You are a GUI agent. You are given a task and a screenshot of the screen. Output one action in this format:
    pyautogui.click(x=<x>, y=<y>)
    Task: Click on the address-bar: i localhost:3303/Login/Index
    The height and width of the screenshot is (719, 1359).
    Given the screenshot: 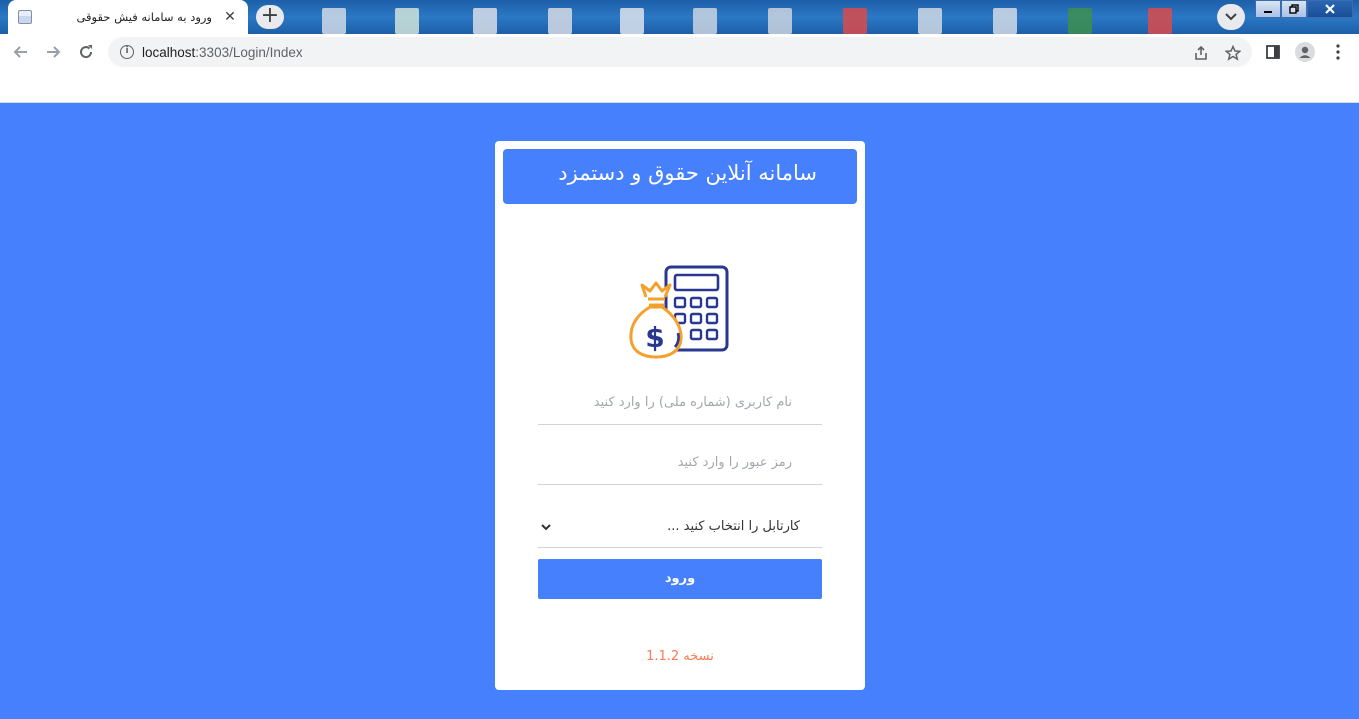 What is the action you would take?
    pyautogui.click(x=680, y=52)
    